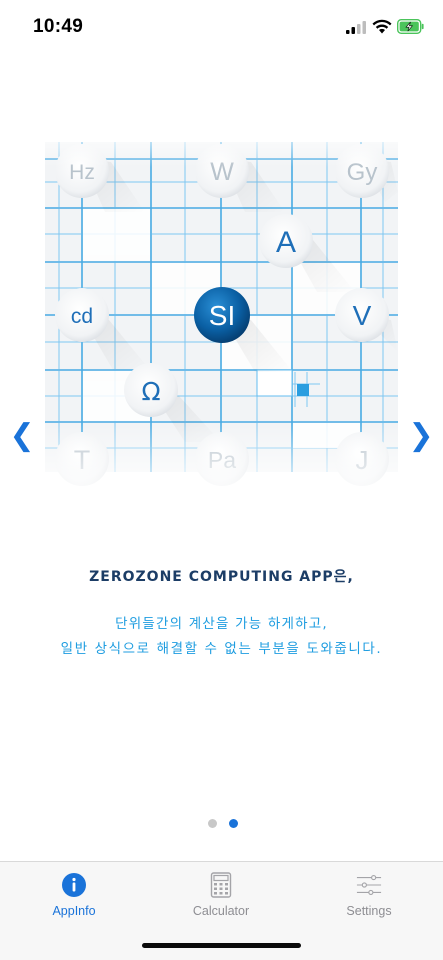 The width and height of the screenshot is (443, 960). What do you see at coordinates (74, 911) in the screenshot?
I see `tab-appinfo-label: AppInfo` at bounding box center [74, 911].